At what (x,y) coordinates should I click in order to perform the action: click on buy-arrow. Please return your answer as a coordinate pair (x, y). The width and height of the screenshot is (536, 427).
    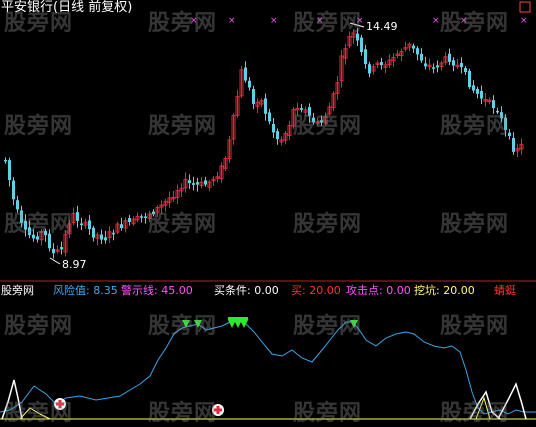
    Looking at the image, I should click on (244, 324).